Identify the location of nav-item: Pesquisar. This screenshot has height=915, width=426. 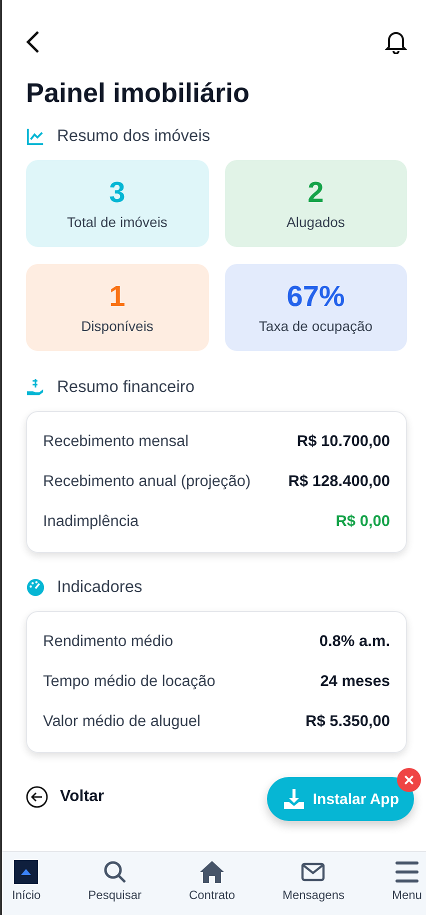
(115, 883).